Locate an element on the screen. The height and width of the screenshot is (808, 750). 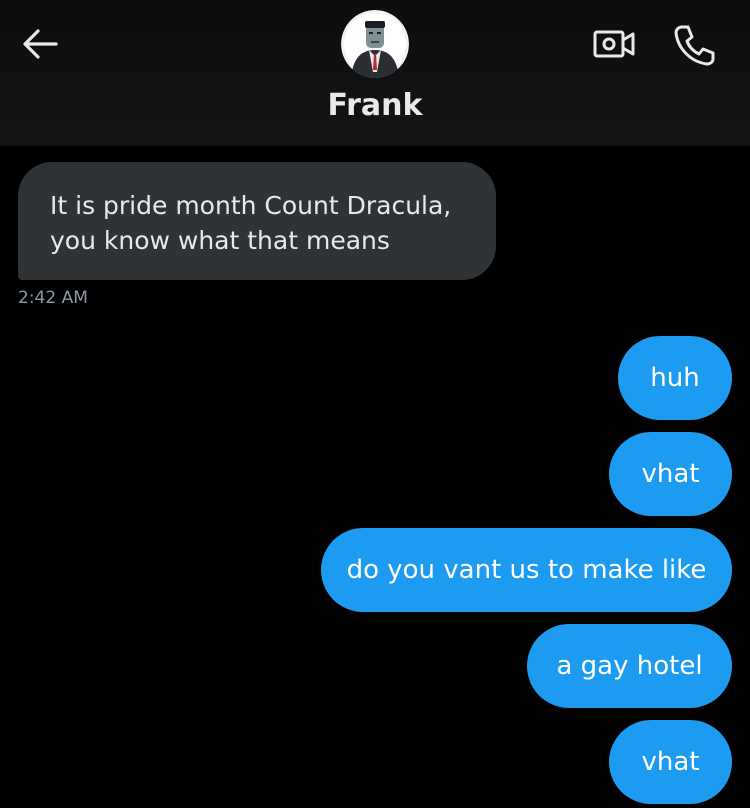
outgoing-message-text: do you vant us to make like is located at coordinates (526, 570).